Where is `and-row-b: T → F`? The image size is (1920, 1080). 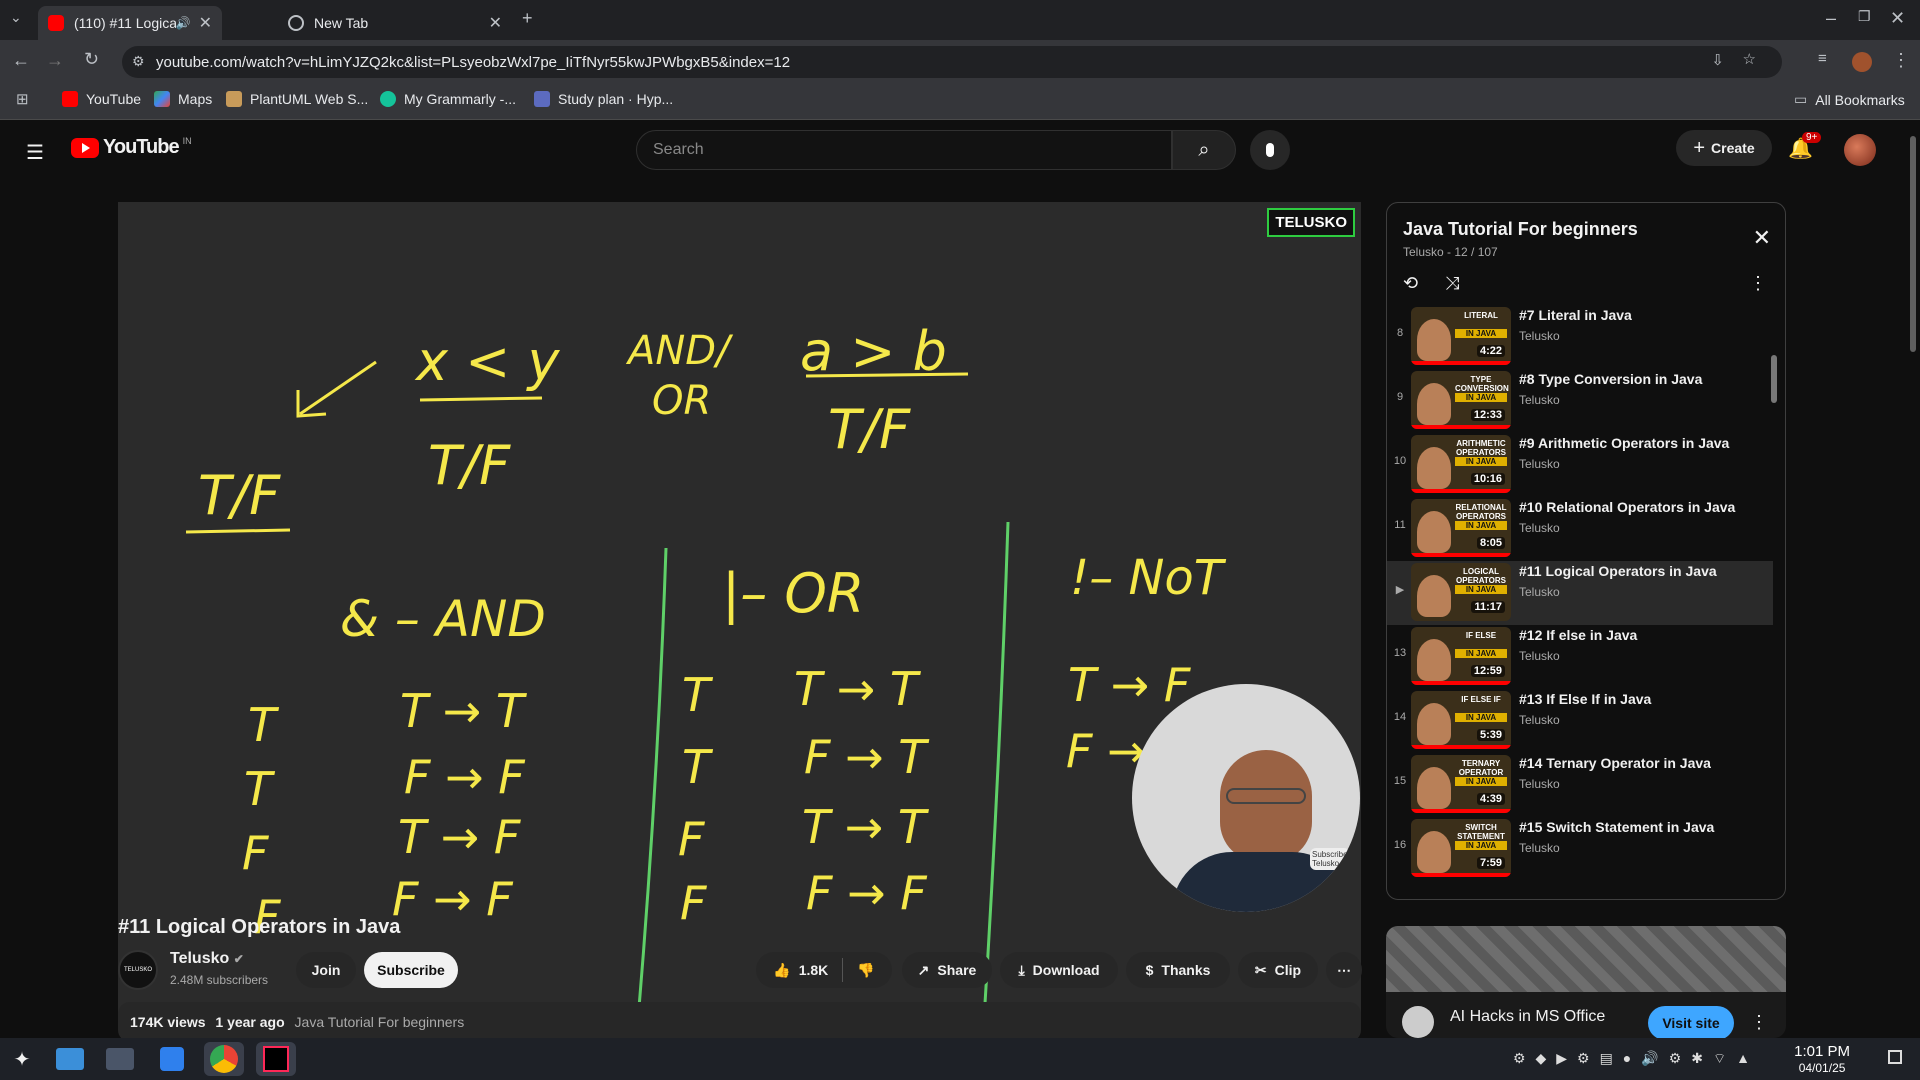
and-row-b: T → F is located at coordinates (459, 837).